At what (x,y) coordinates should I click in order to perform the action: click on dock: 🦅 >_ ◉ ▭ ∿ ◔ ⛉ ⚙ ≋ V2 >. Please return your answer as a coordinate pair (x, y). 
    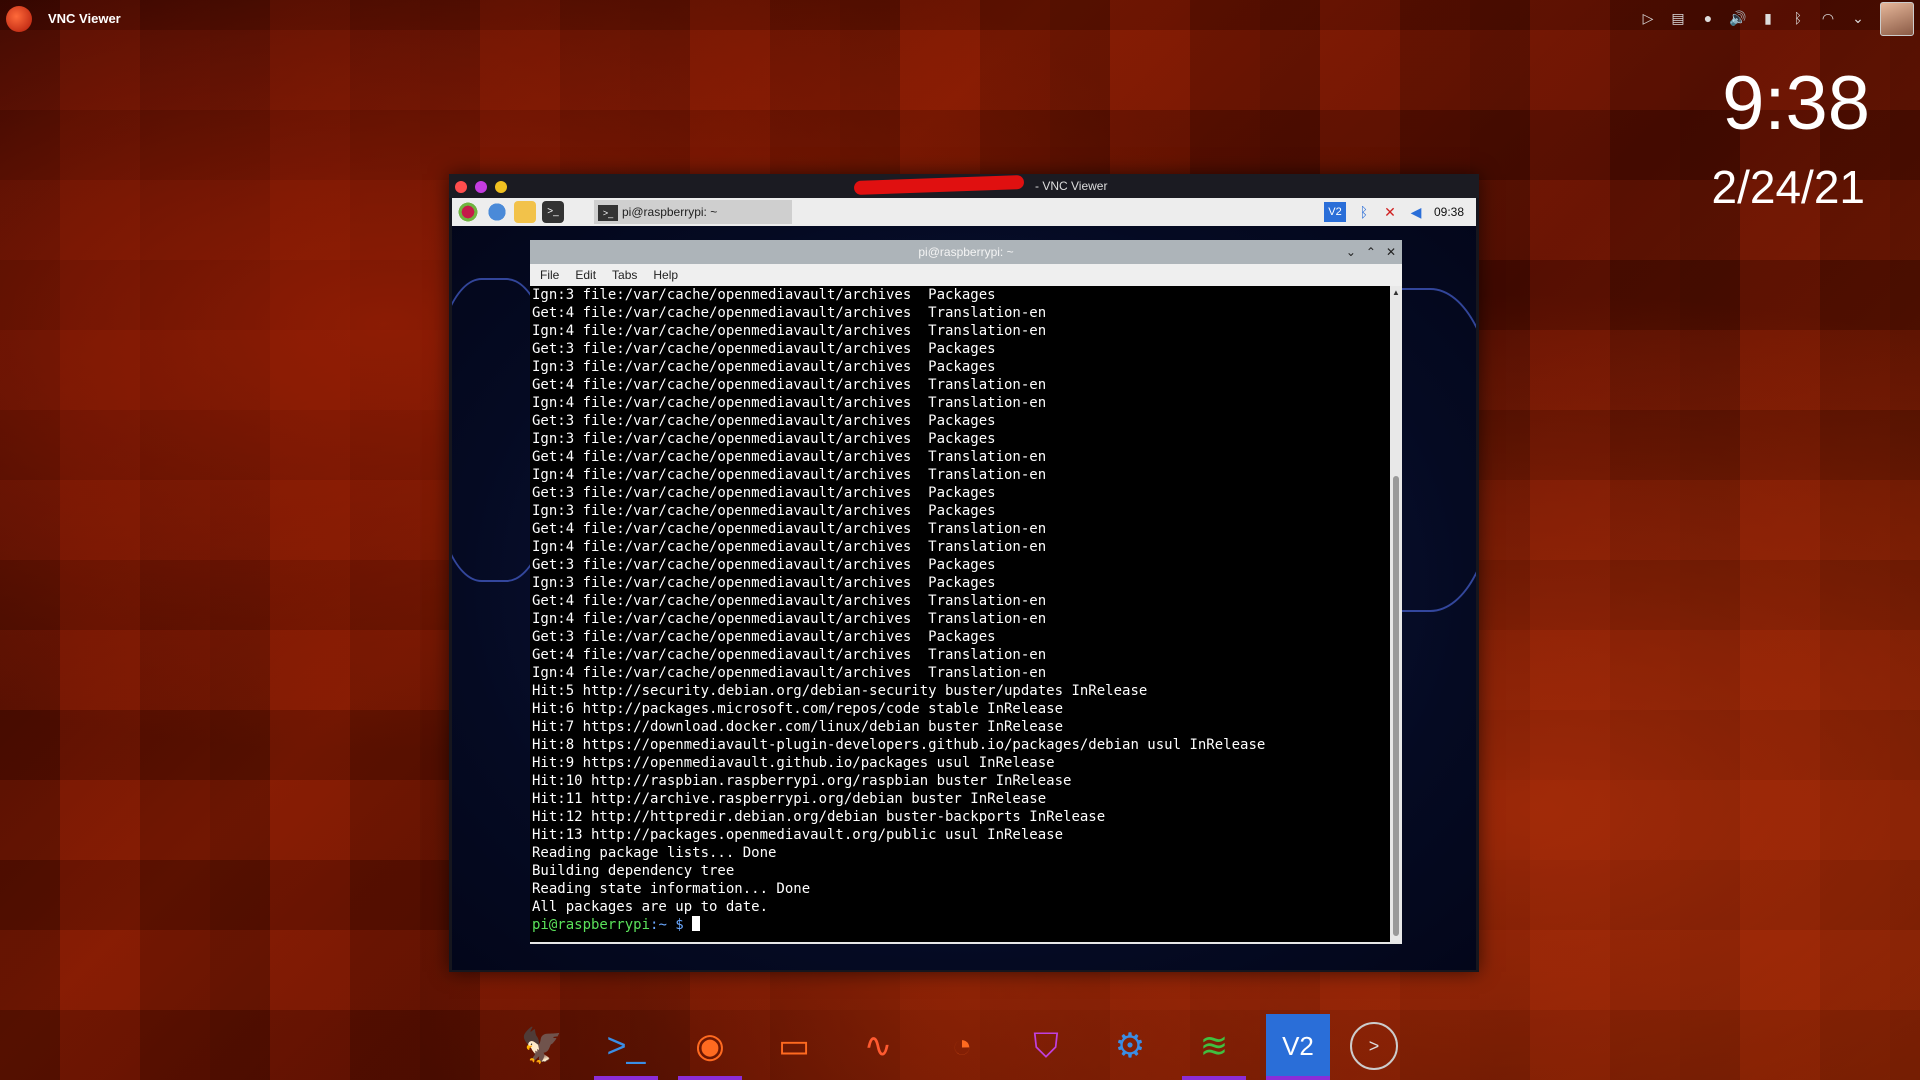
    Looking at the image, I should click on (954, 1046).